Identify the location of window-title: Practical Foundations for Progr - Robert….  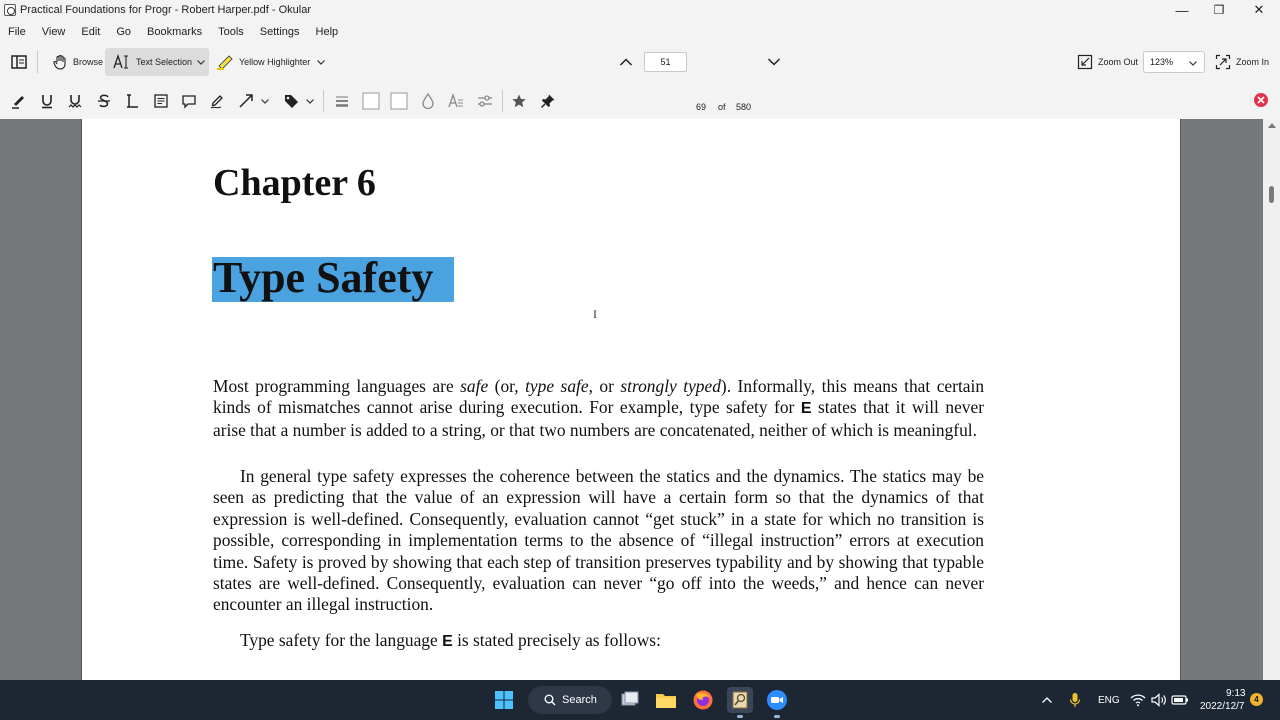
(166, 10).